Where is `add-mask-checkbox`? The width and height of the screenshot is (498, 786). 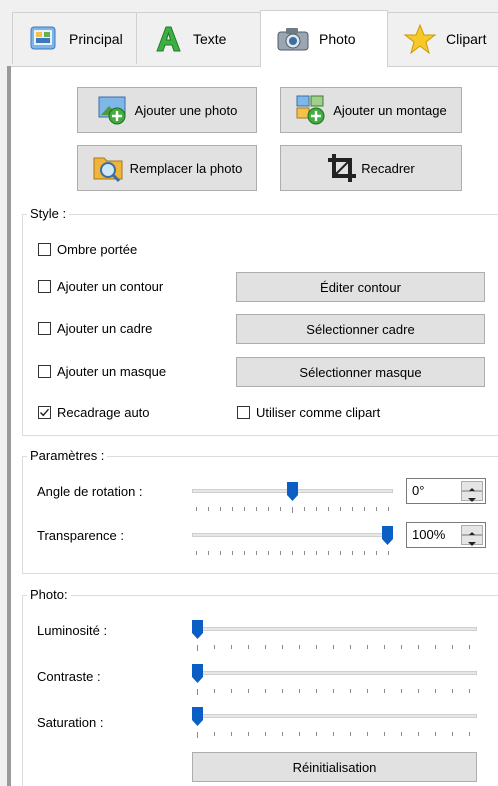
add-mask-checkbox is located at coordinates (44, 371).